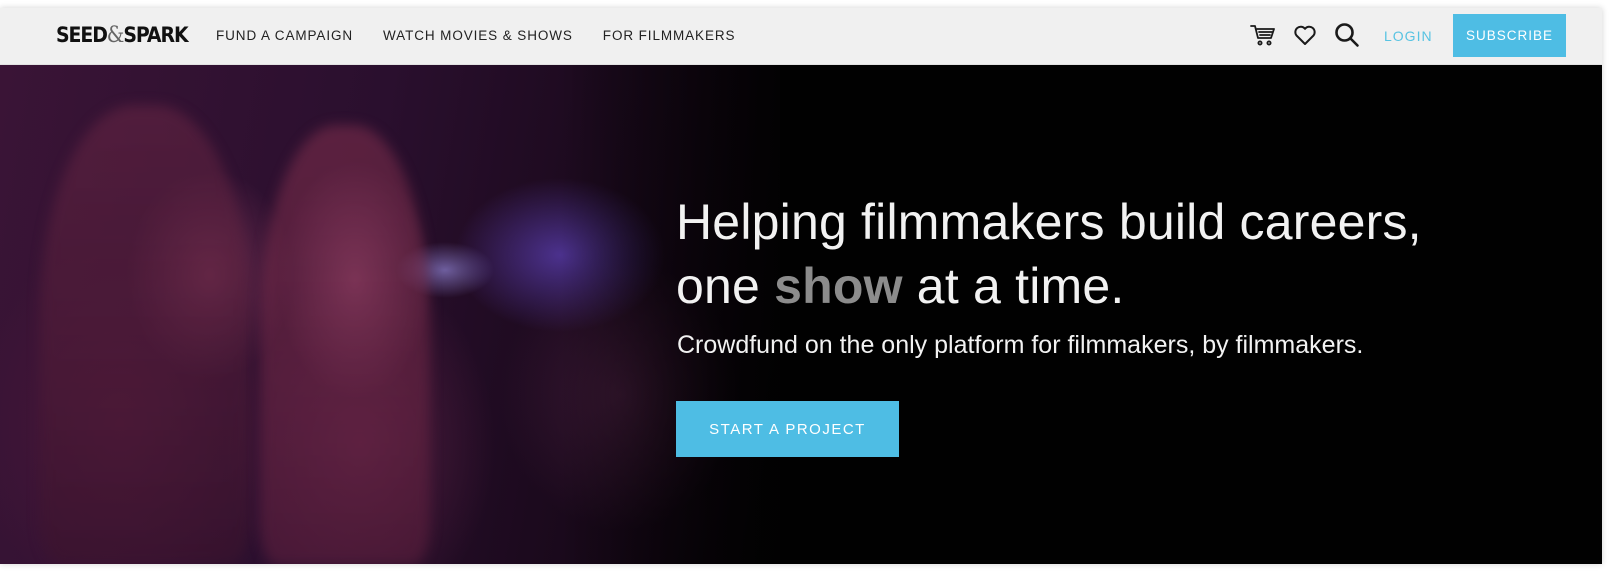 The height and width of the screenshot is (573, 1611). Describe the element at coordinates (115, 35) in the screenshot. I see `logo-ampersand: &` at that location.